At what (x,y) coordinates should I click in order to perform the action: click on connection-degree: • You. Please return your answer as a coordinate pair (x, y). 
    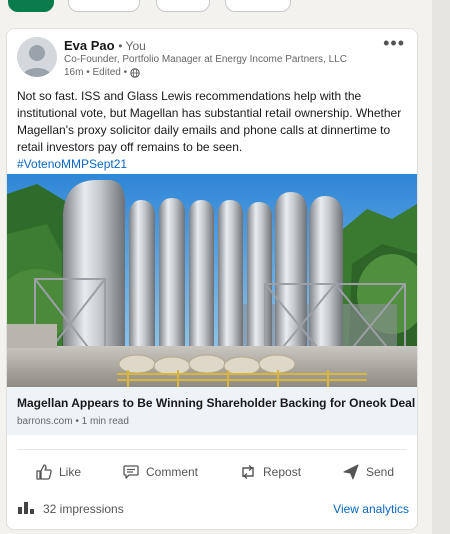
    Looking at the image, I should click on (132, 46).